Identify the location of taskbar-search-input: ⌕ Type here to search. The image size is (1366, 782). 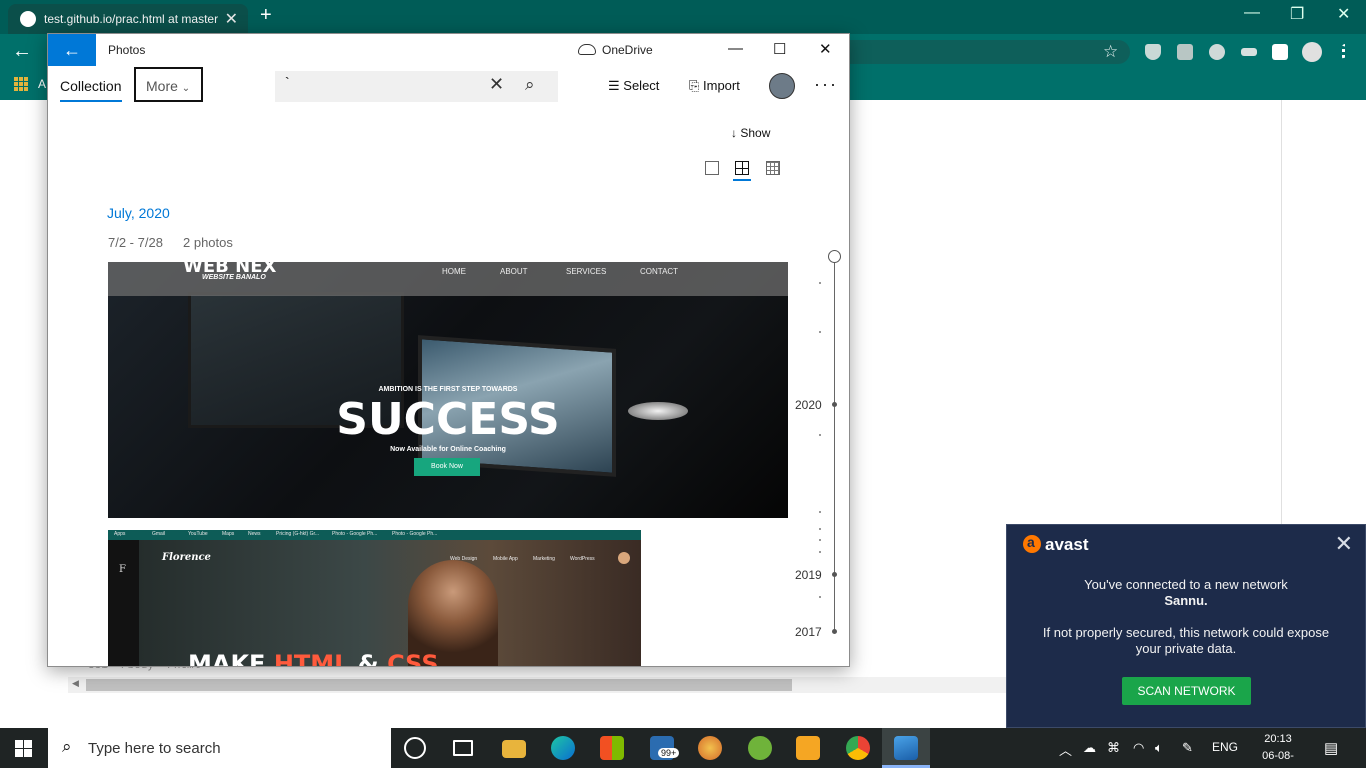
(219, 748).